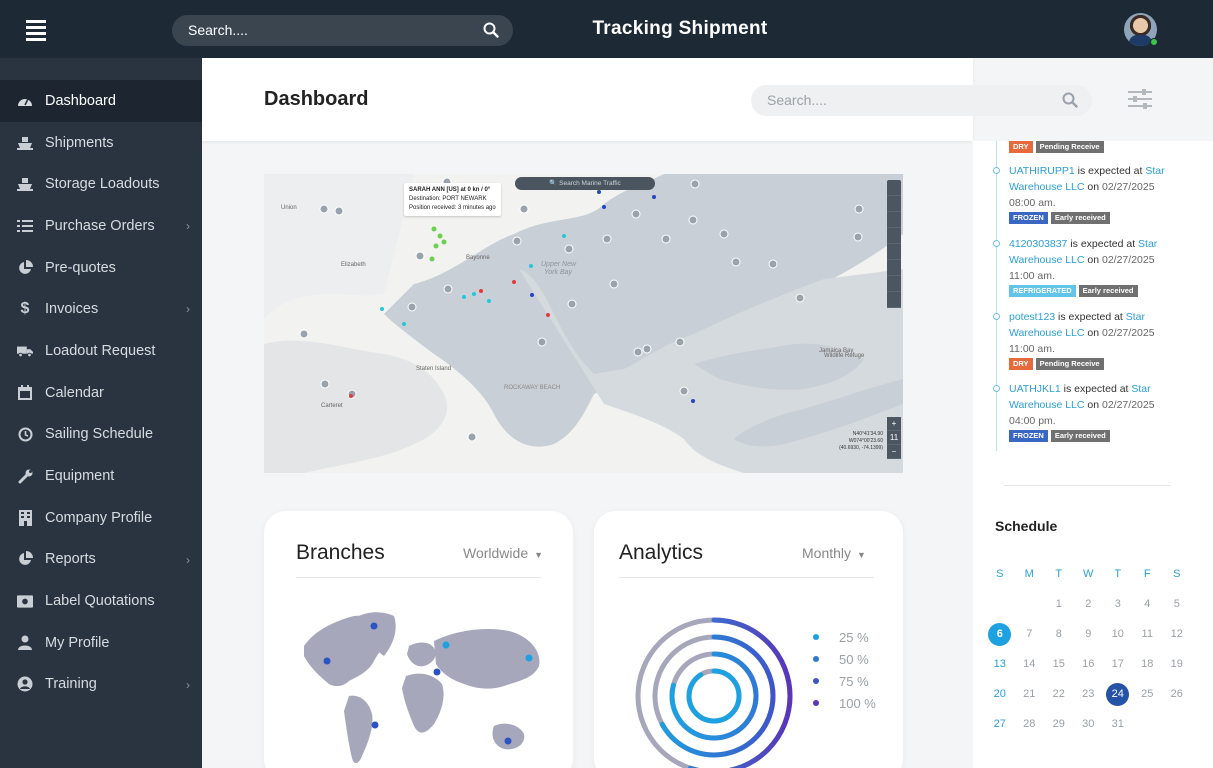  What do you see at coordinates (70, 559) in the screenshot?
I see `sidebar-item-label: Reports` at bounding box center [70, 559].